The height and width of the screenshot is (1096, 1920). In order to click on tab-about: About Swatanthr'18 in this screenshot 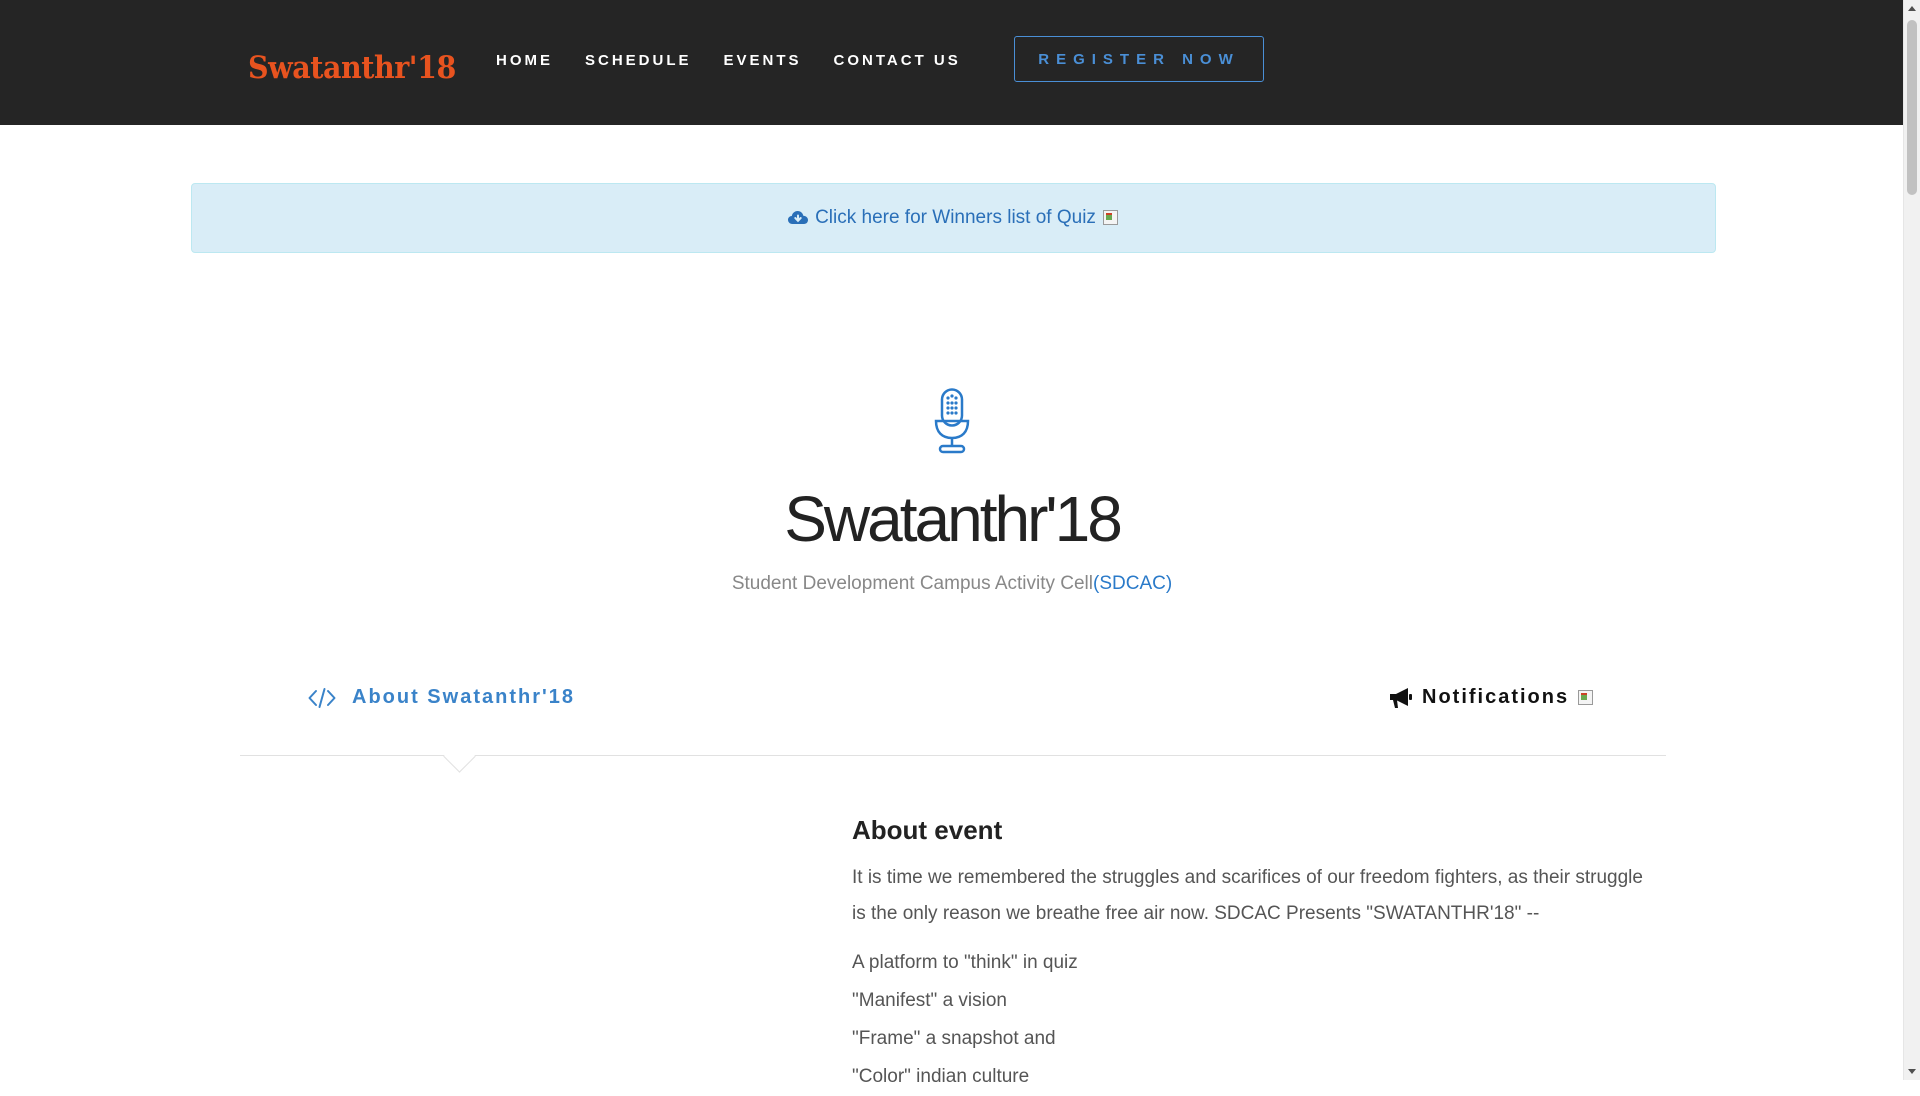, I will do `click(441, 697)`.